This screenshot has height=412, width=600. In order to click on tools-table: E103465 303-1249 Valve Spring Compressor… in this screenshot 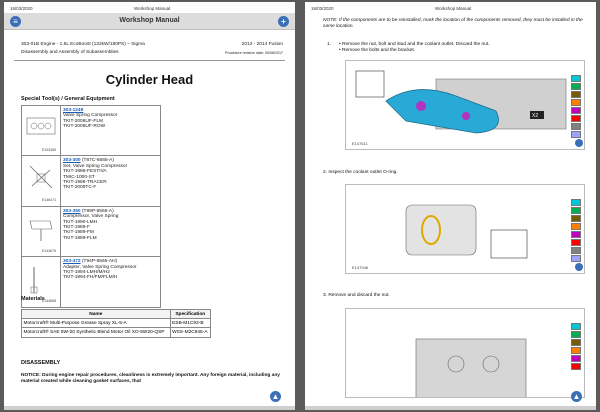, I will do `click(91, 206)`.